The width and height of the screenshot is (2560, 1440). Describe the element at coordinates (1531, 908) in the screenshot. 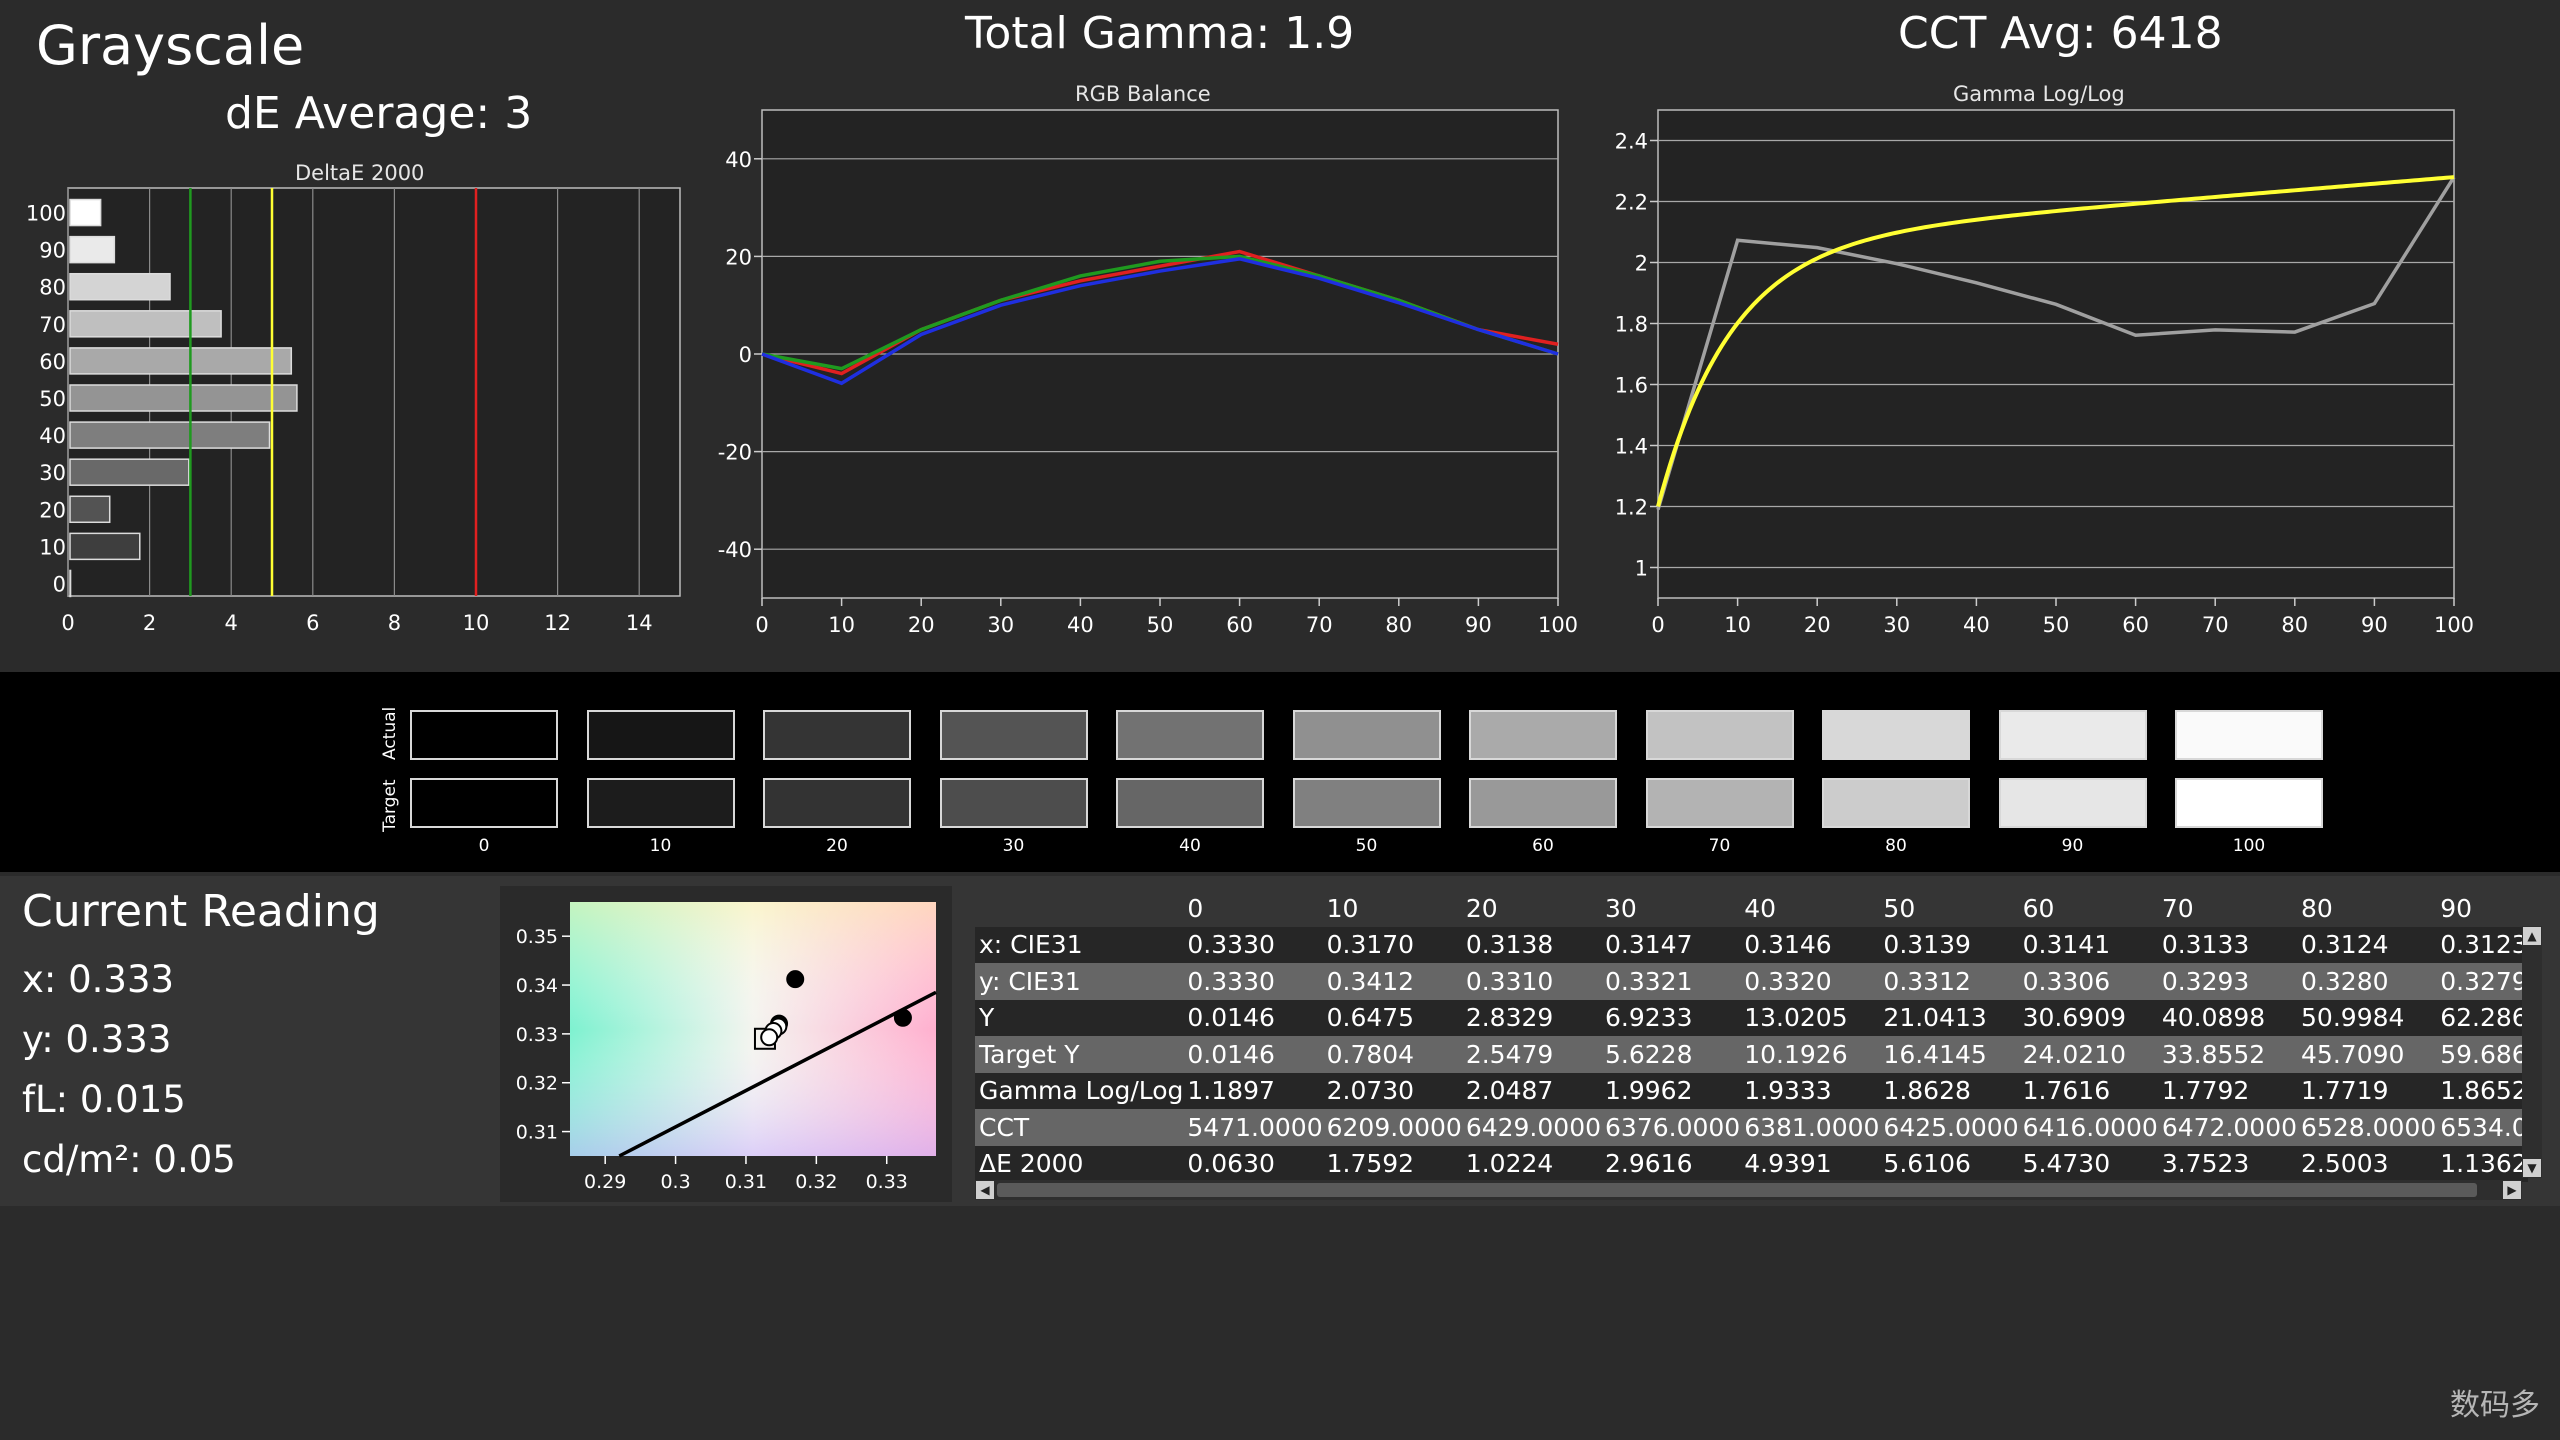

I see `table-column-header: 20` at that location.